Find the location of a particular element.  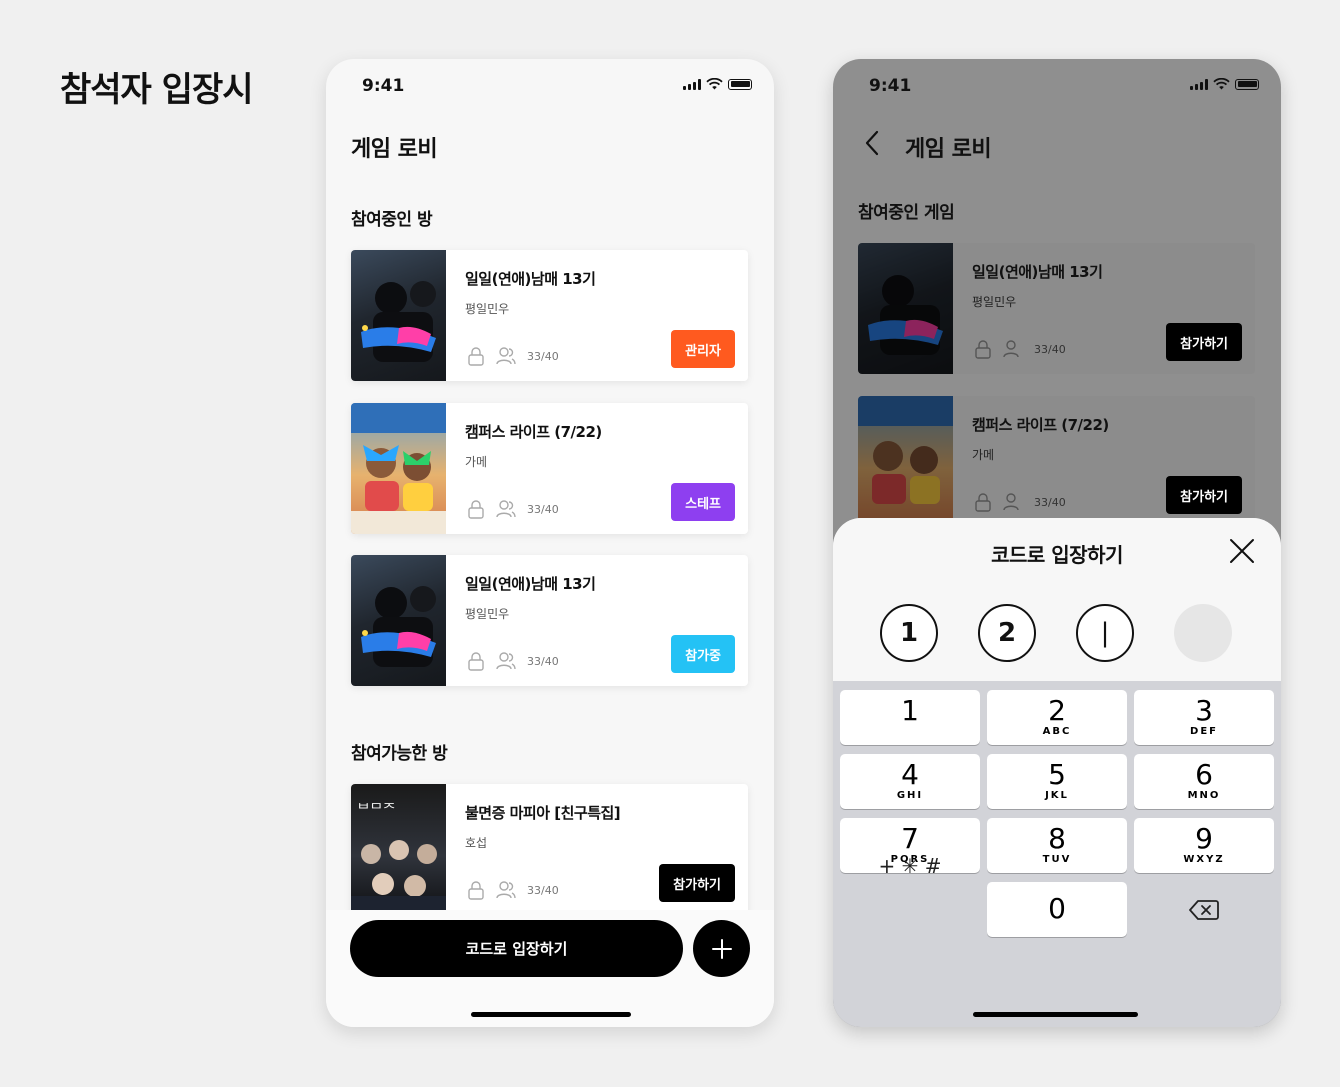

keypad-key-9: 9 WXYZ is located at coordinates (1204, 845).